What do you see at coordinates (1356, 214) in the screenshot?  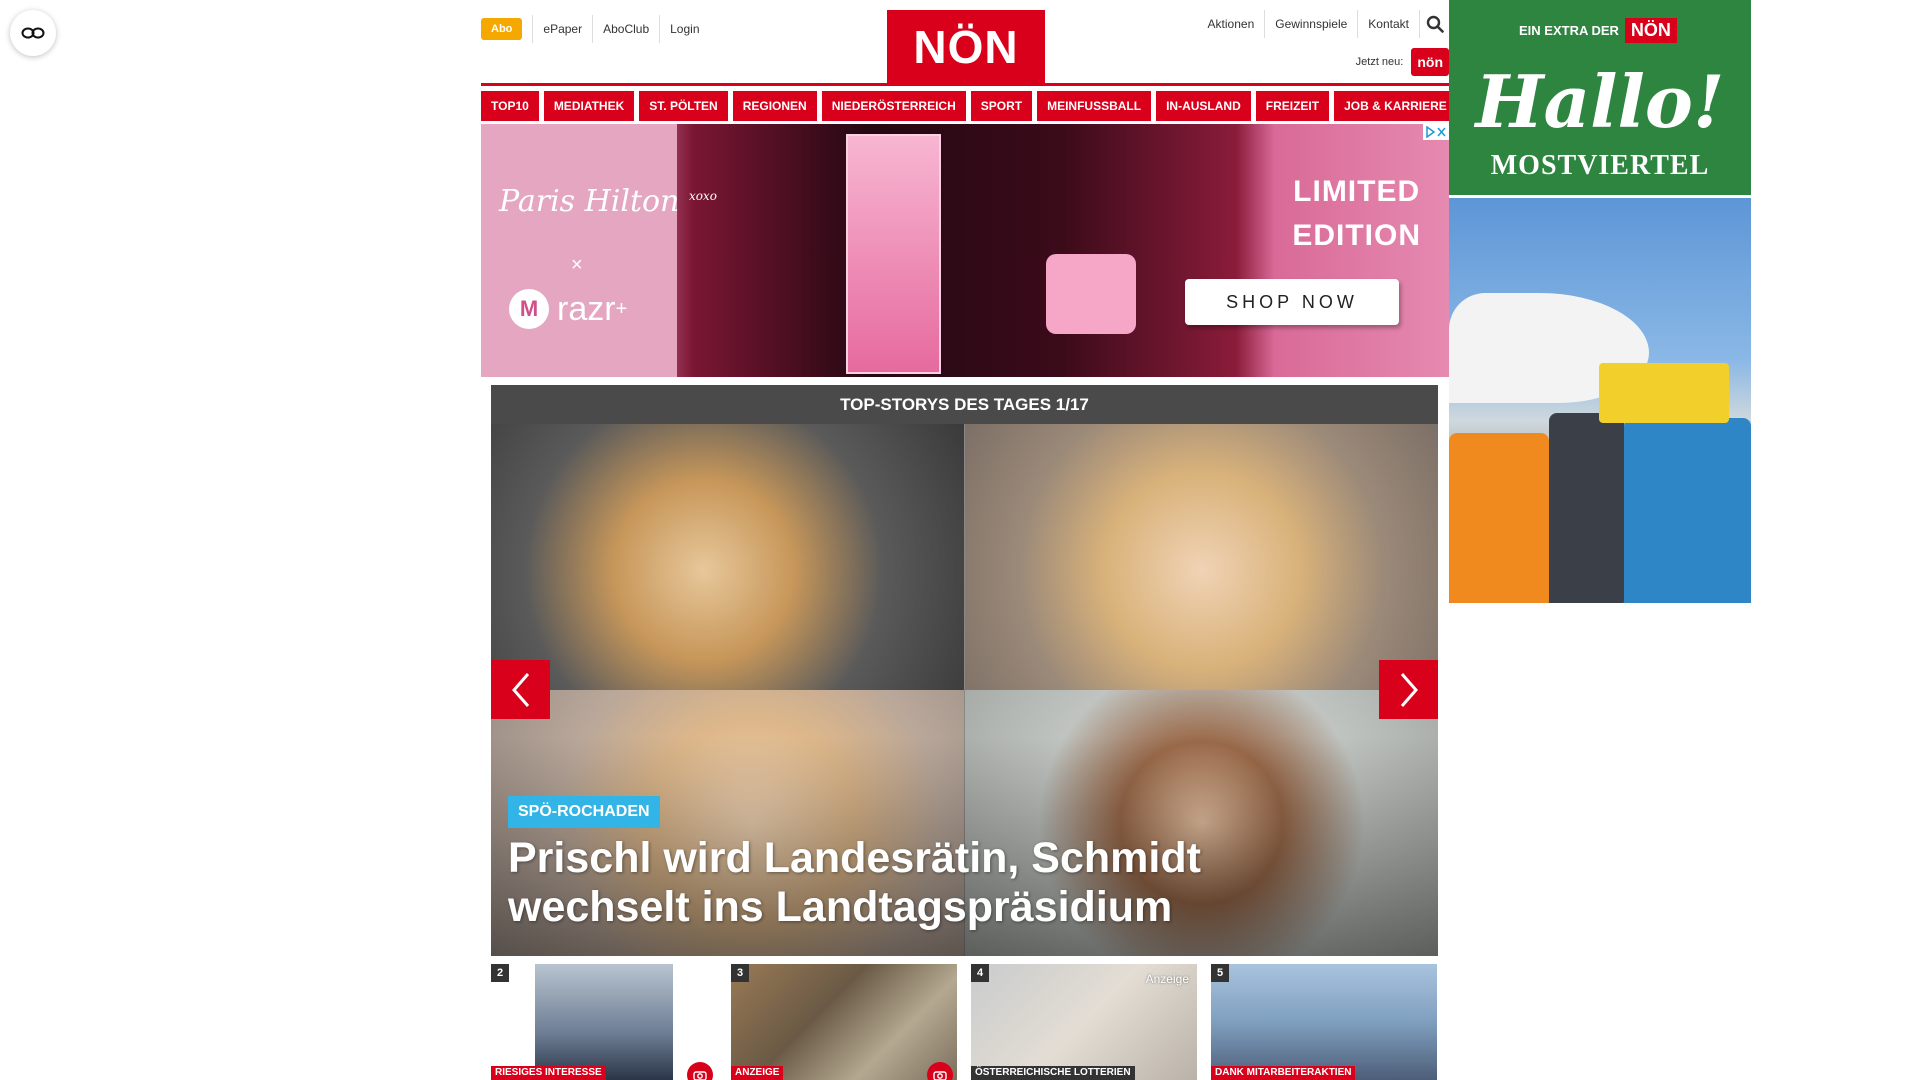 I see `ad-headline: LIMITED EDITION` at bounding box center [1356, 214].